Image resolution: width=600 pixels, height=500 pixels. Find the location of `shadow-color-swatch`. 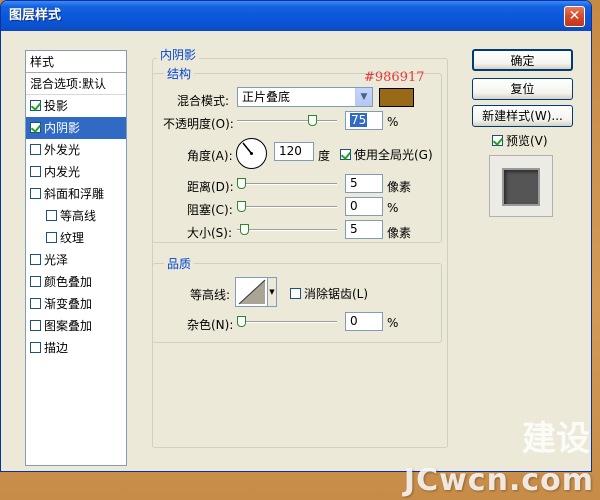

shadow-color-swatch is located at coordinates (396, 97).